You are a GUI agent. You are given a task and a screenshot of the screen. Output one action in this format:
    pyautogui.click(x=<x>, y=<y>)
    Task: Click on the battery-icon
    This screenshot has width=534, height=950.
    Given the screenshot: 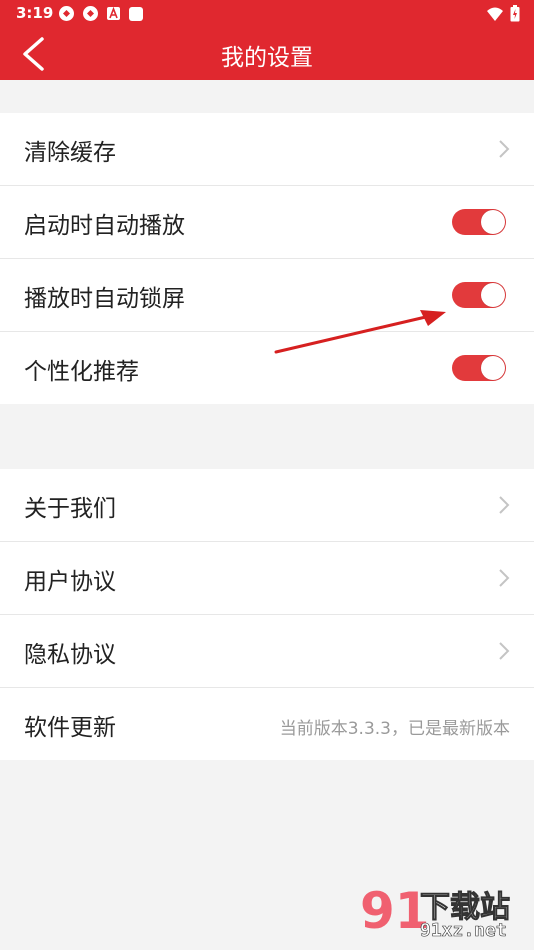 What is the action you would take?
    pyautogui.click(x=515, y=13)
    